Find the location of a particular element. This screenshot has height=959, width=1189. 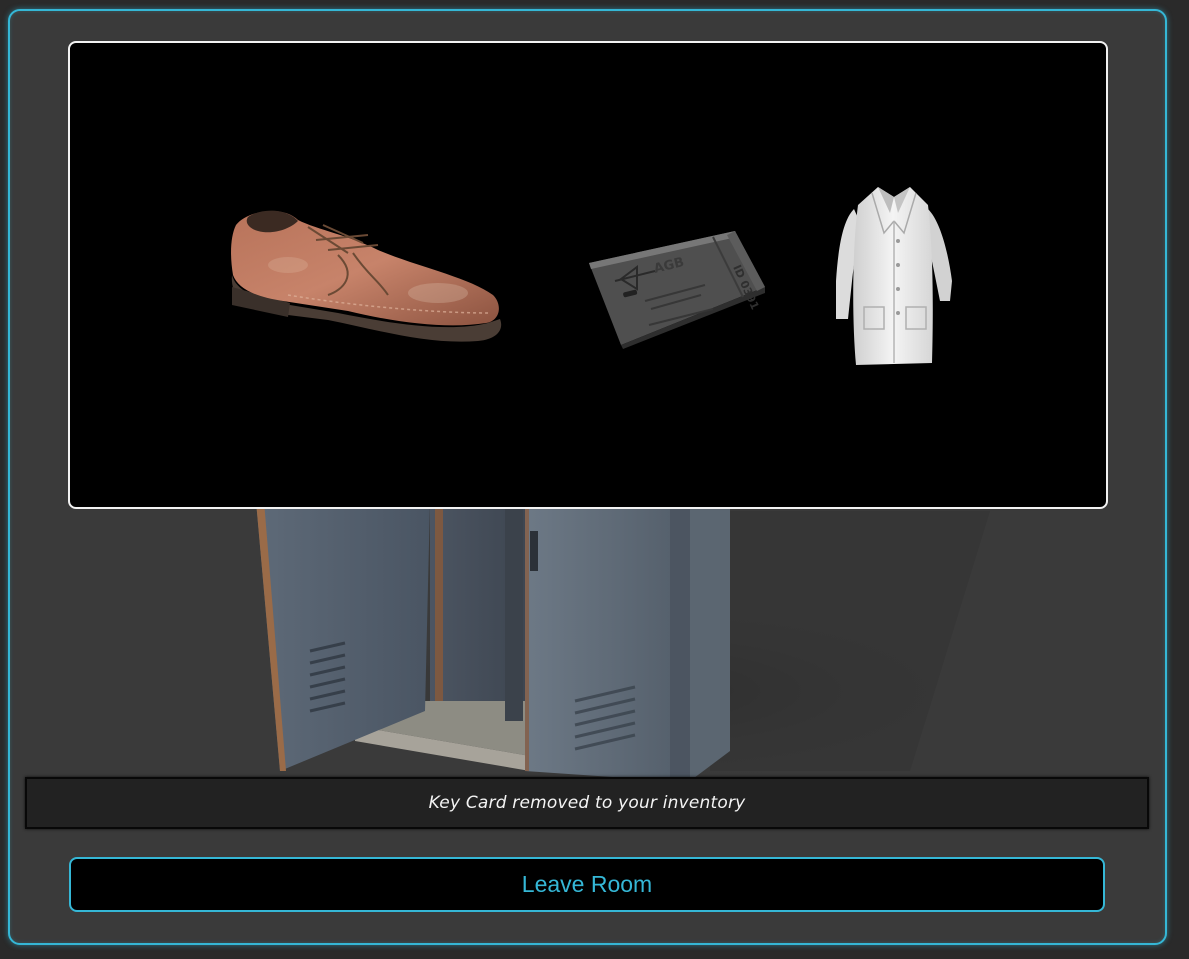

shoe-item is located at coordinates (366, 279).